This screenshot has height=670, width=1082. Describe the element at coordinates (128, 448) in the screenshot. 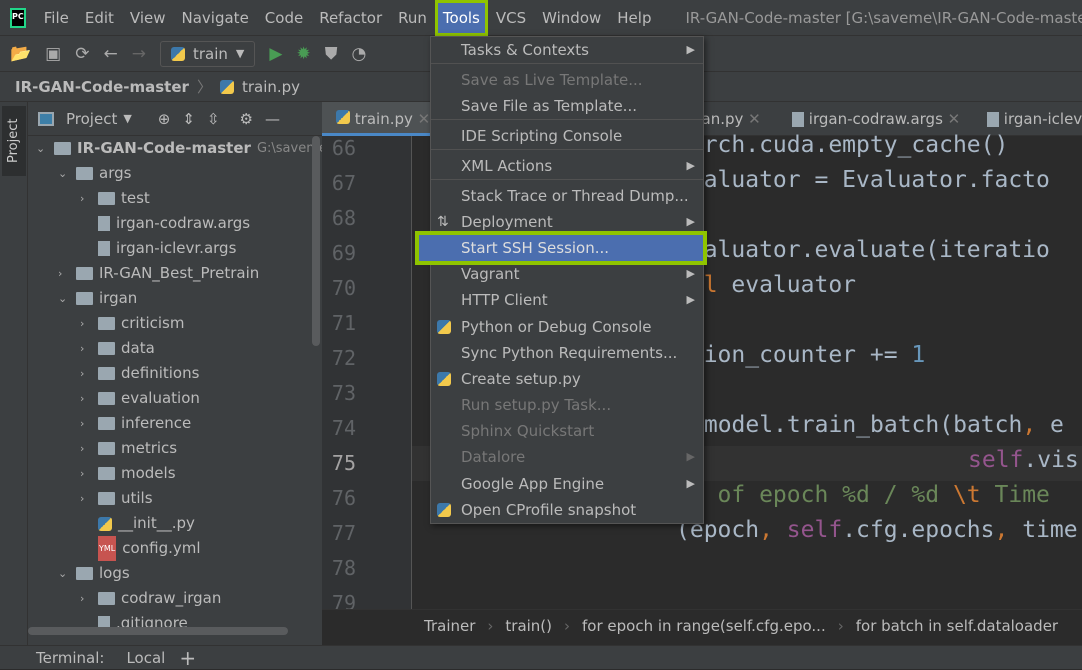

I see `tree-item: › metrics` at that location.